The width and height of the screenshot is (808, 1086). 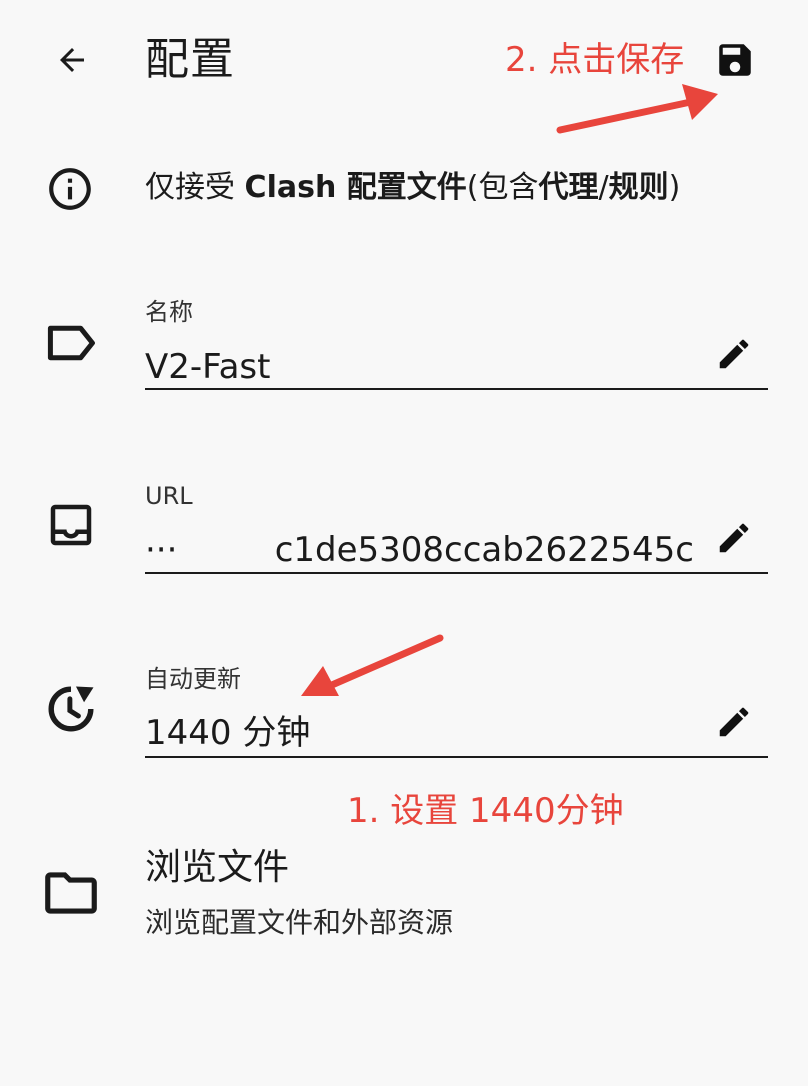 What do you see at coordinates (456, 573) in the screenshot?
I see `url-field-underline` at bounding box center [456, 573].